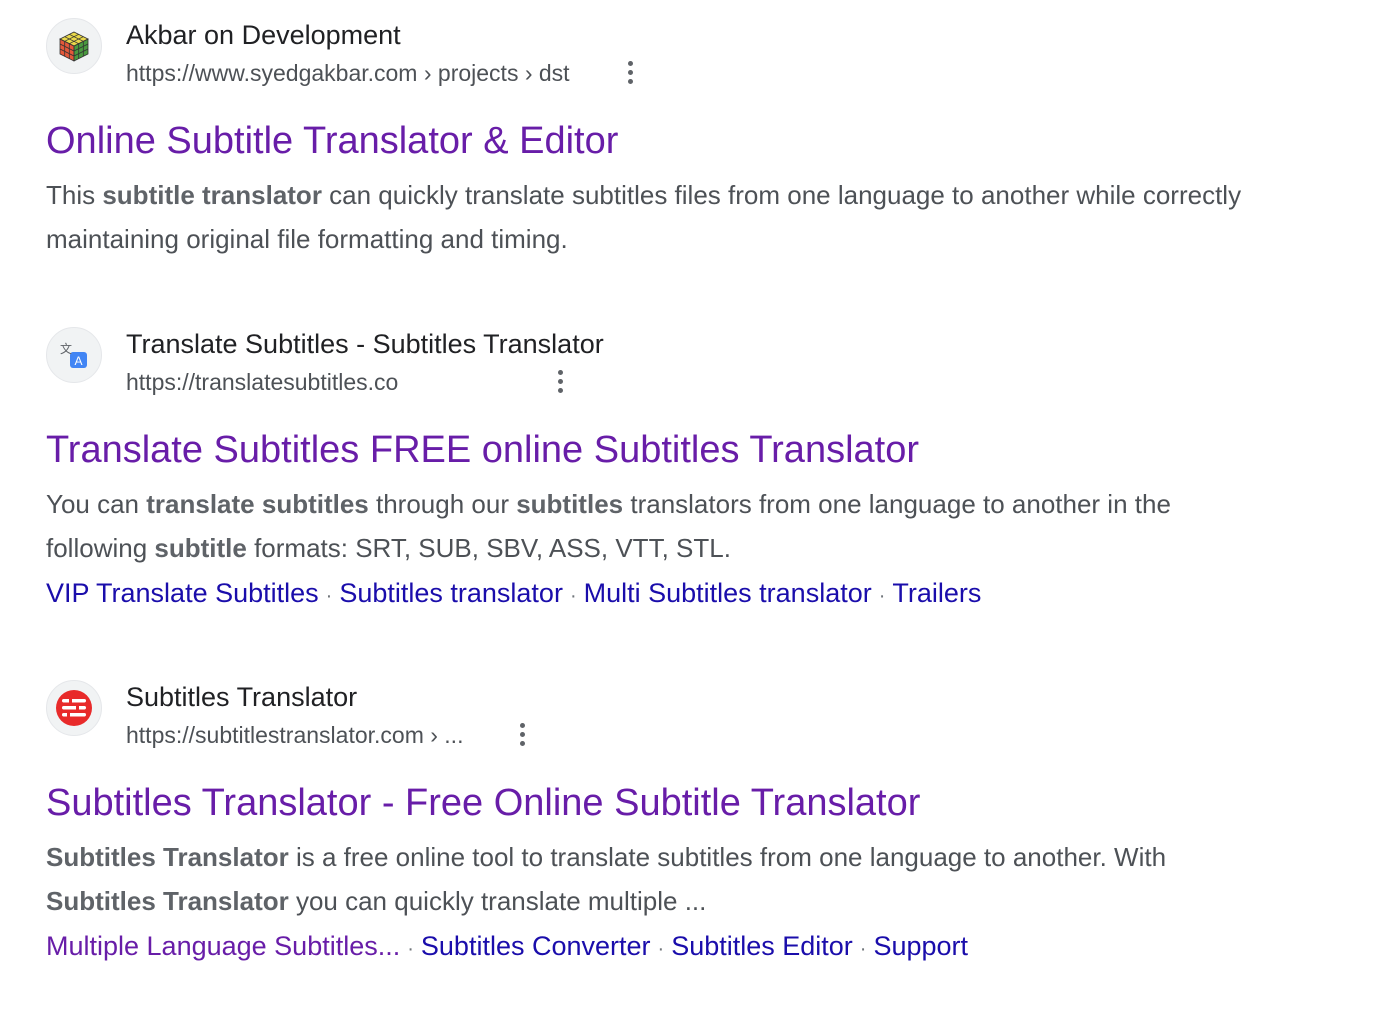 This screenshot has width=1386, height=1012. What do you see at coordinates (212, 195) in the screenshot?
I see `snippet-bold-text: subtitle translator` at bounding box center [212, 195].